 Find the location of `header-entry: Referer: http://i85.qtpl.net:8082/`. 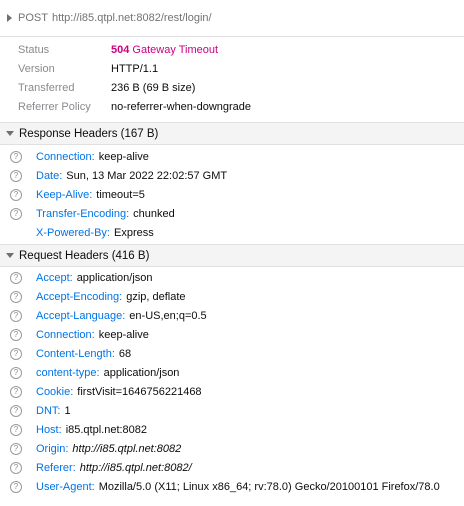

header-entry: Referer: http://i85.qtpl.net:8082/ is located at coordinates (114, 468).